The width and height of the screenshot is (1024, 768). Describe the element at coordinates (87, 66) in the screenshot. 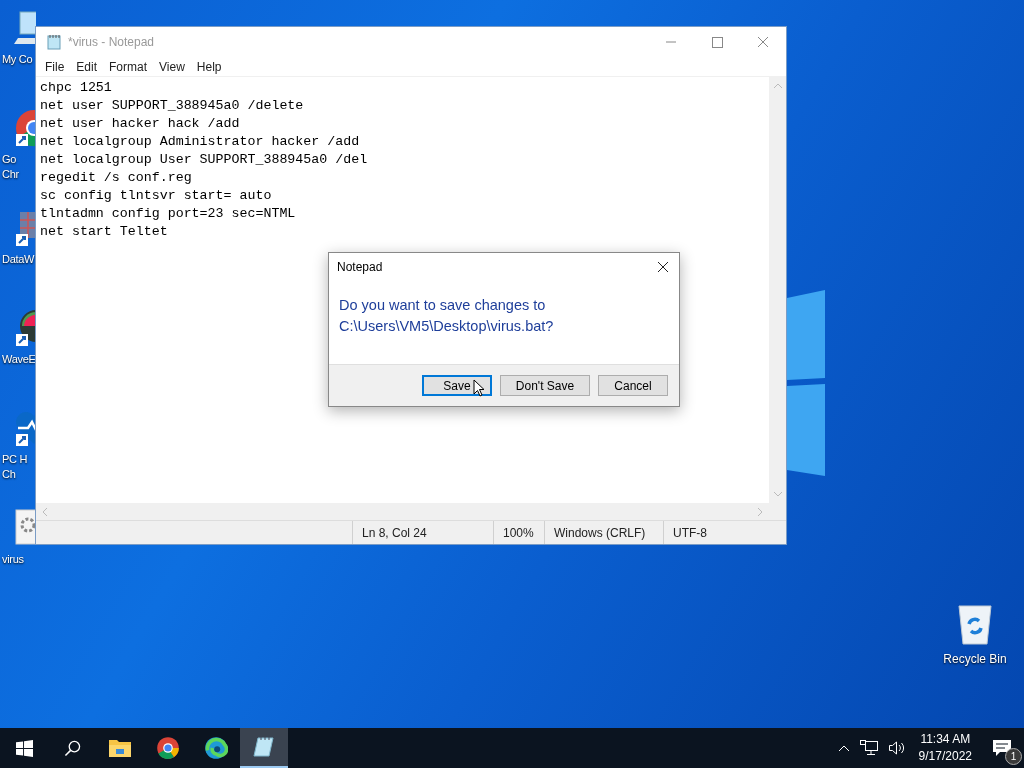

I see `menu-item: Edit` at that location.